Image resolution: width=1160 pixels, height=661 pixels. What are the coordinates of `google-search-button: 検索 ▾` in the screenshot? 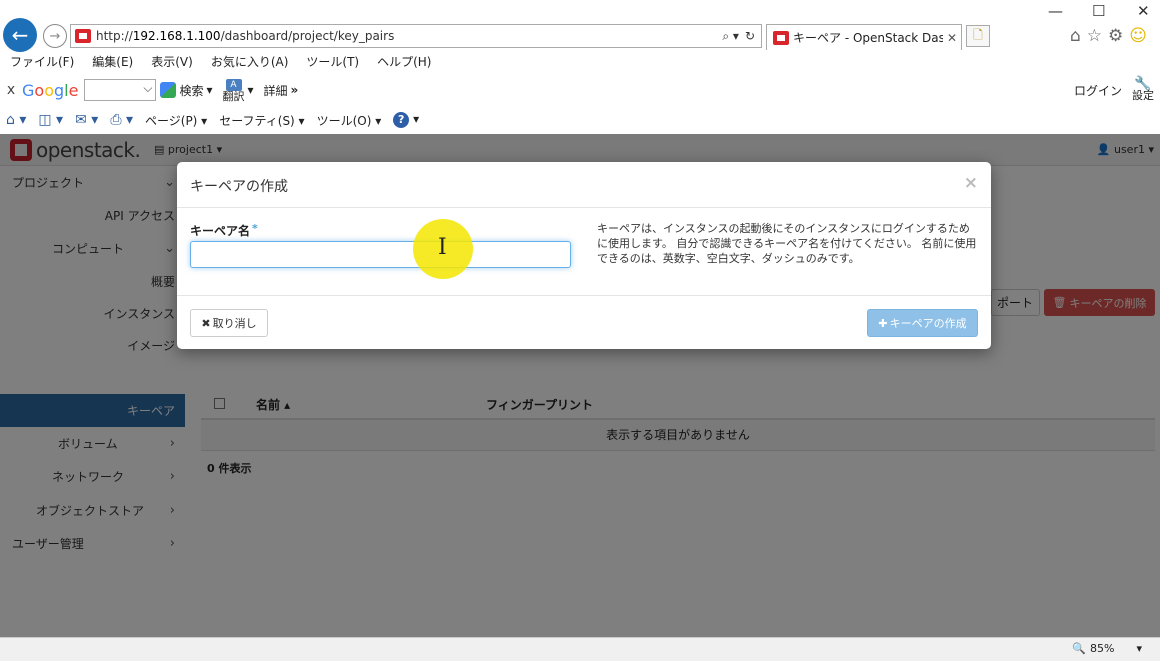 It's located at (186, 90).